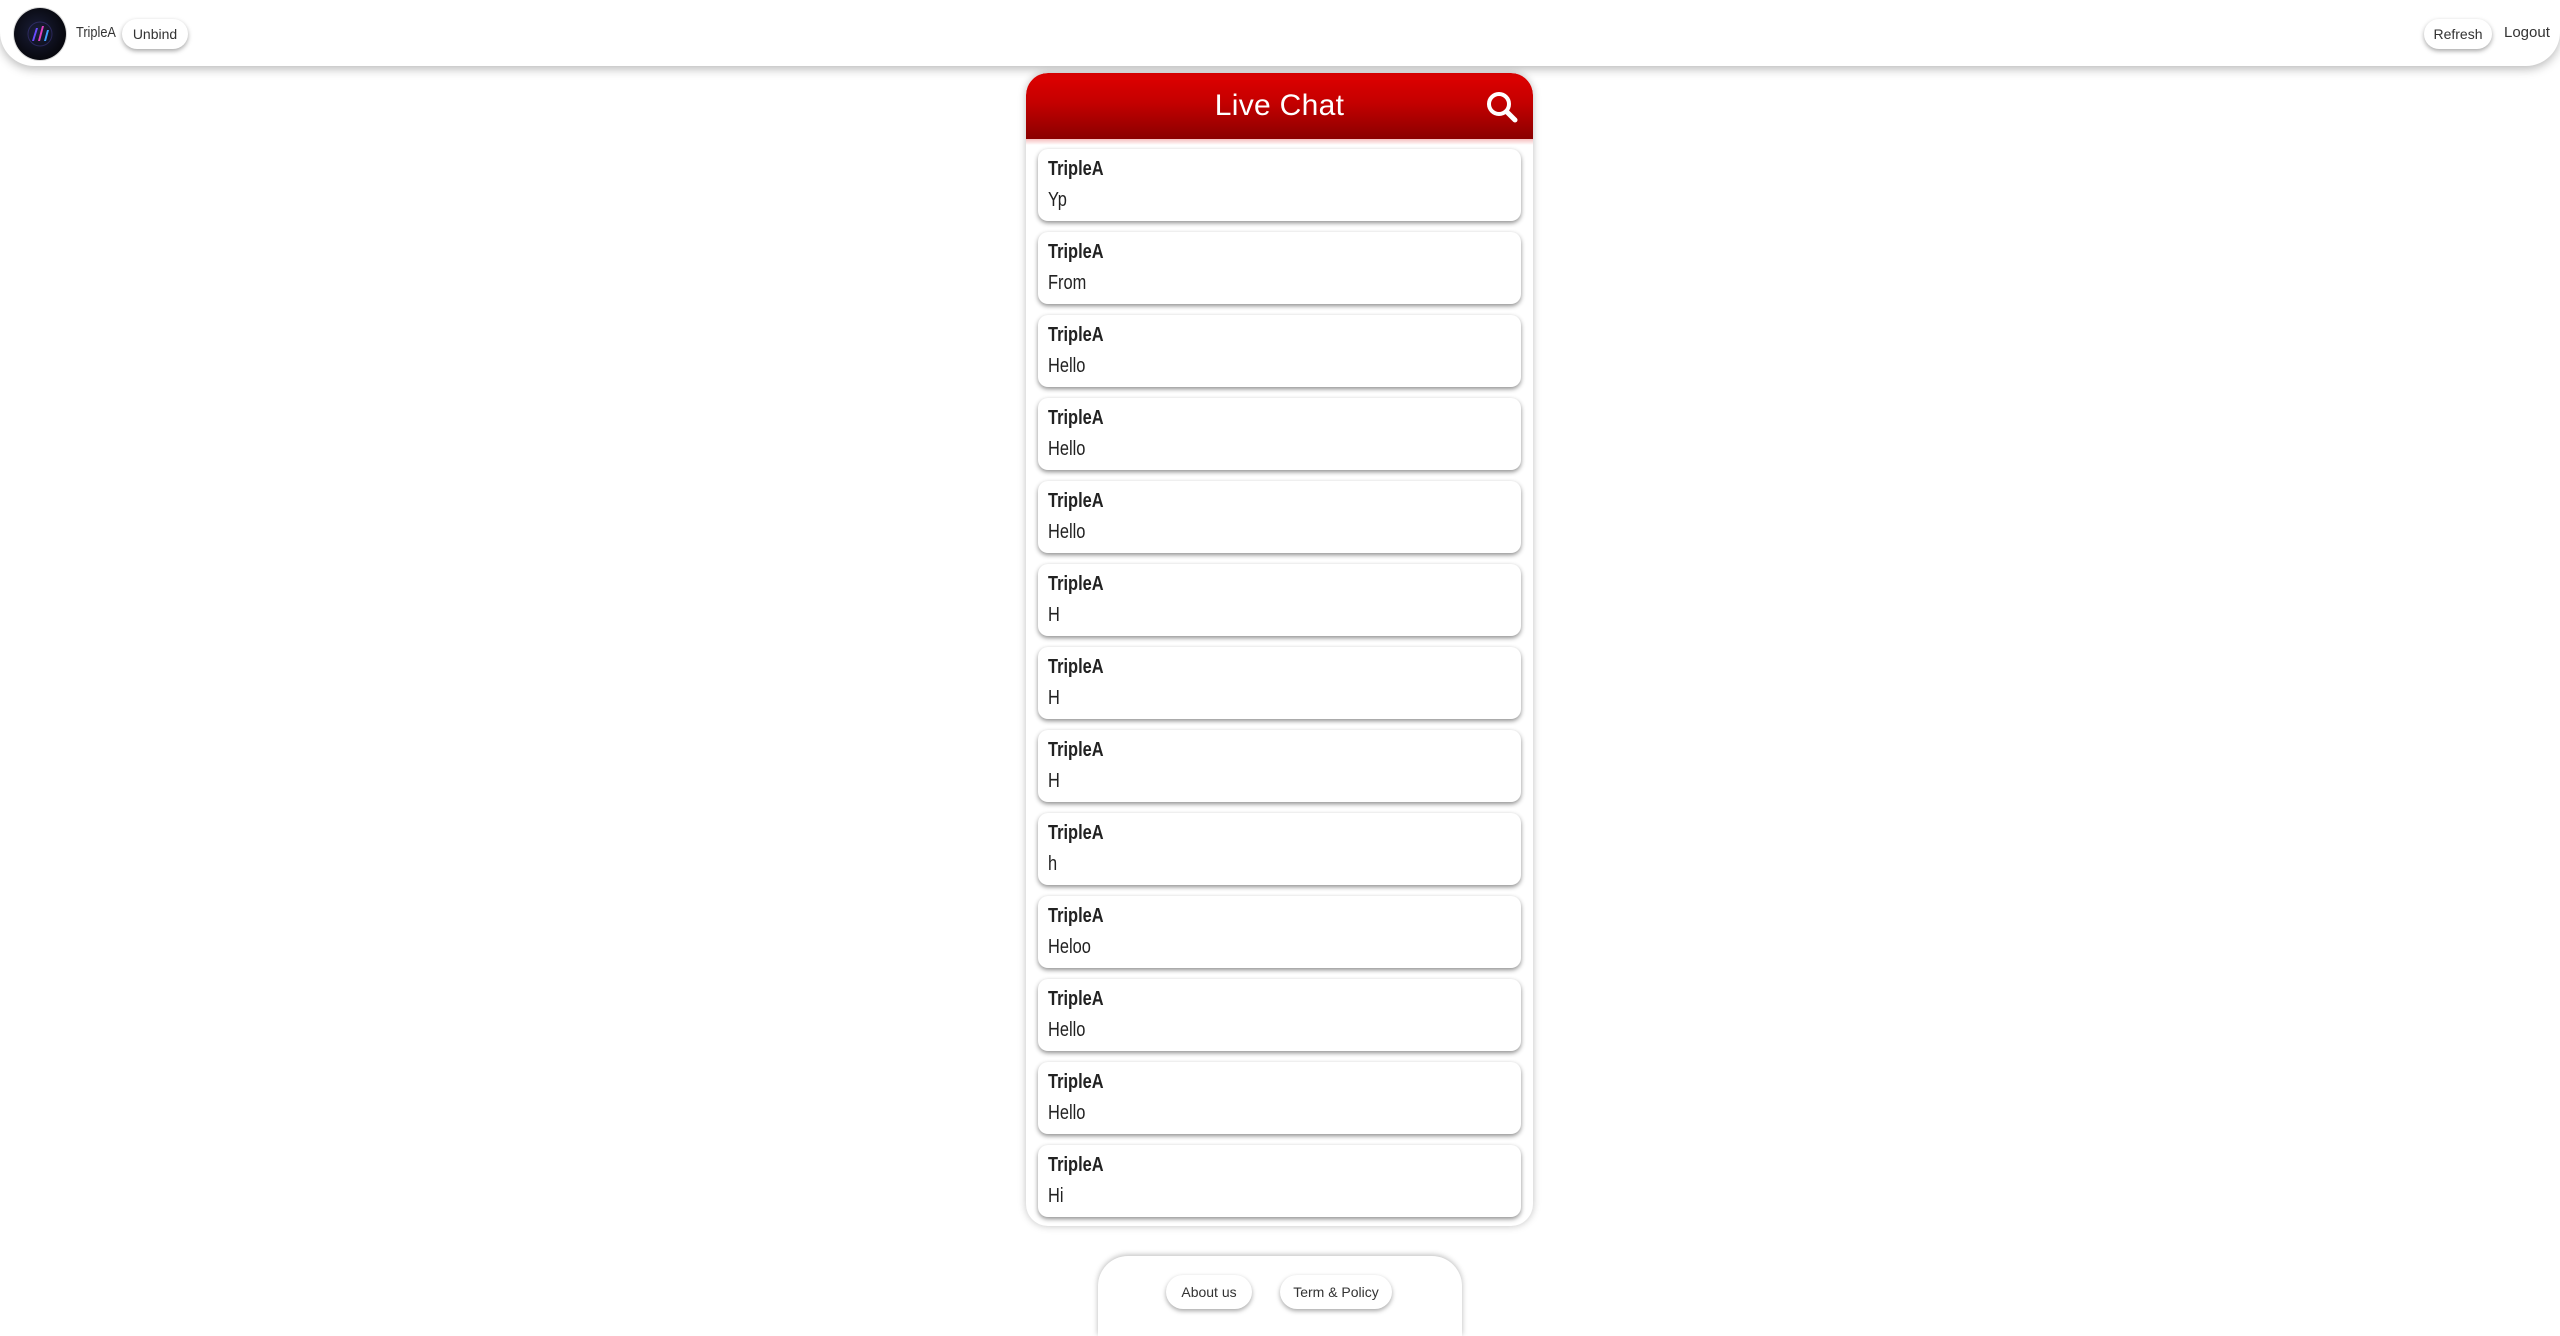  What do you see at coordinates (1279, 185) in the screenshot?
I see `message-item: TripleA Yp` at bounding box center [1279, 185].